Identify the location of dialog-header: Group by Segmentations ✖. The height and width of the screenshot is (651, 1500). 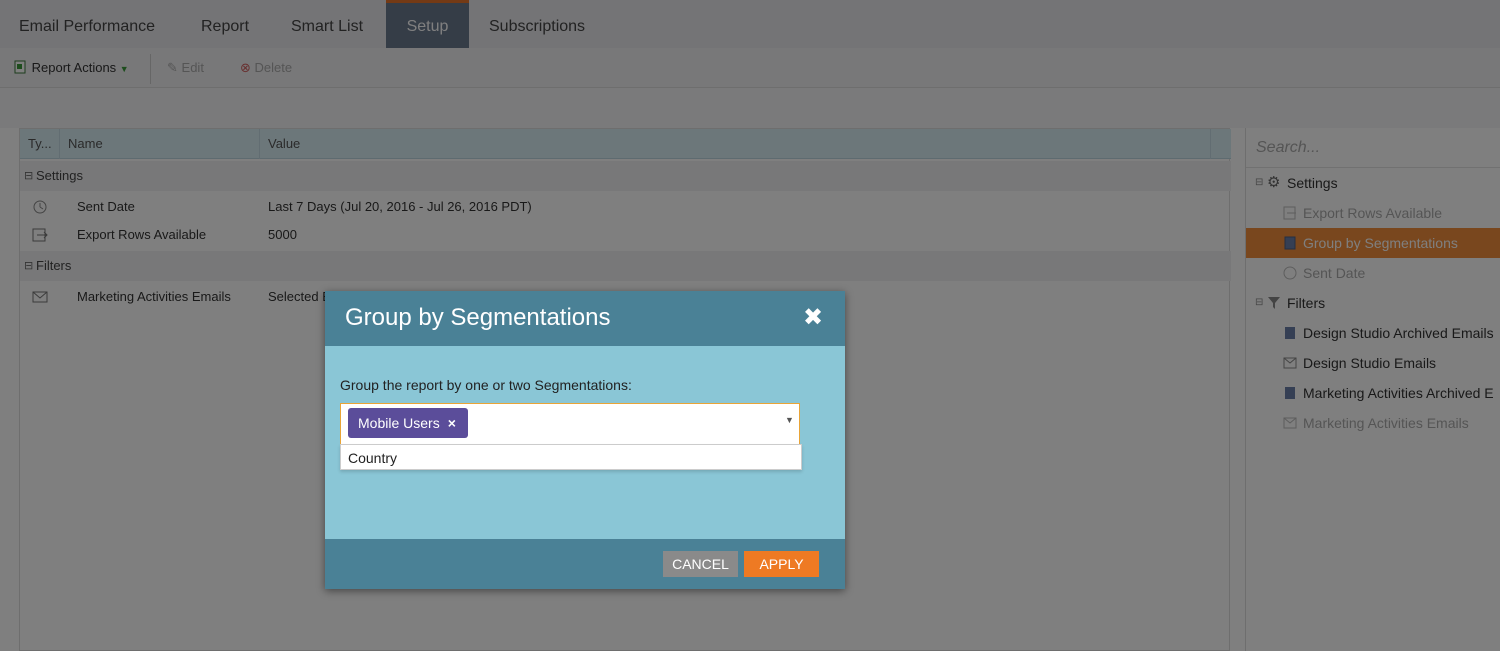
(585, 318).